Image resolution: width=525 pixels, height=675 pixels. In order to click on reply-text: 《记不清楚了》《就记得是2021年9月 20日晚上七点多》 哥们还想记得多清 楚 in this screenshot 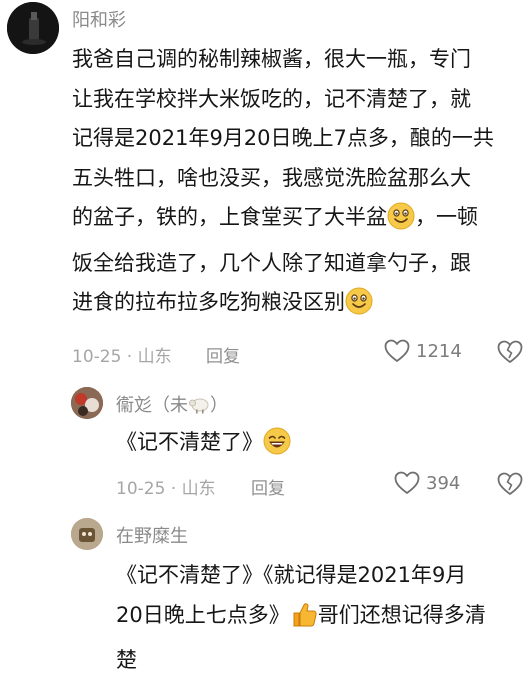, I will do `click(318, 615)`.